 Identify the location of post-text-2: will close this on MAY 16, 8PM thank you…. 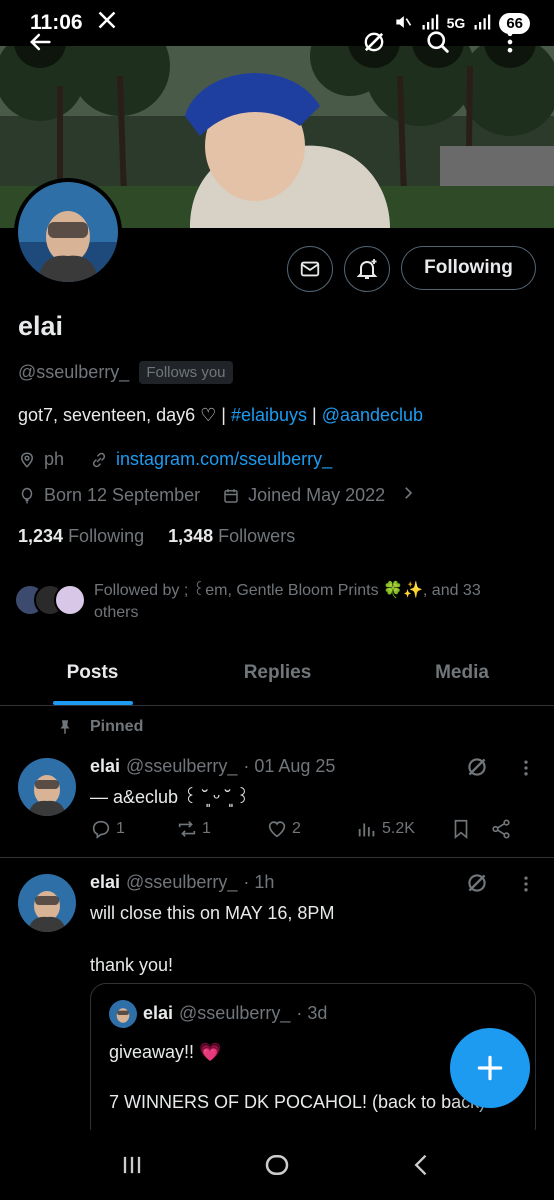
(212, 939).